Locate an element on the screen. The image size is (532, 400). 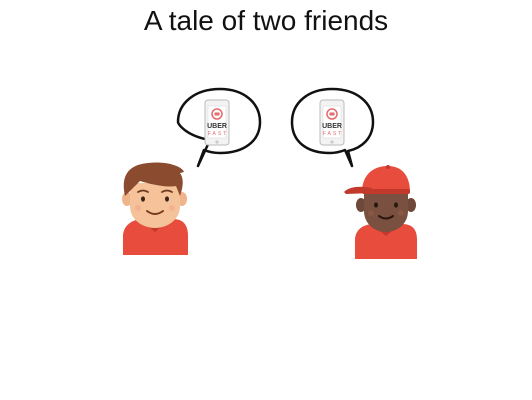
right-friend-bubble: UBER FAST is located at coordinates (332, 127).